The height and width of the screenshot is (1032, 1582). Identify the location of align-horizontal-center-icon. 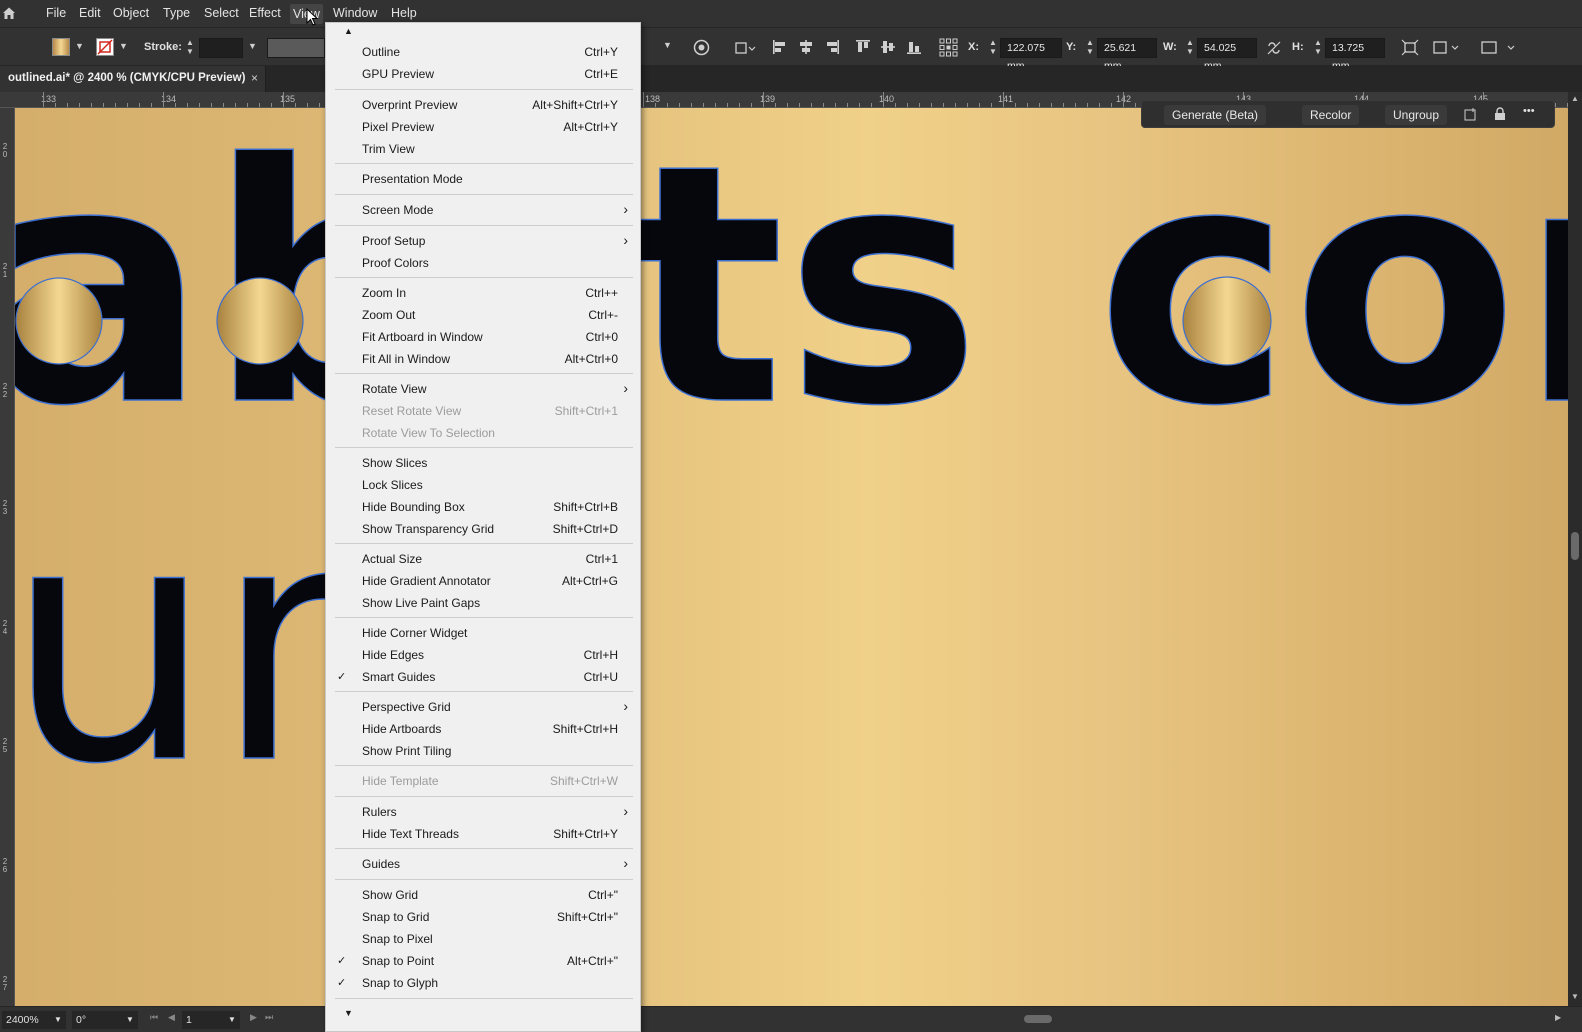
(806, 47).